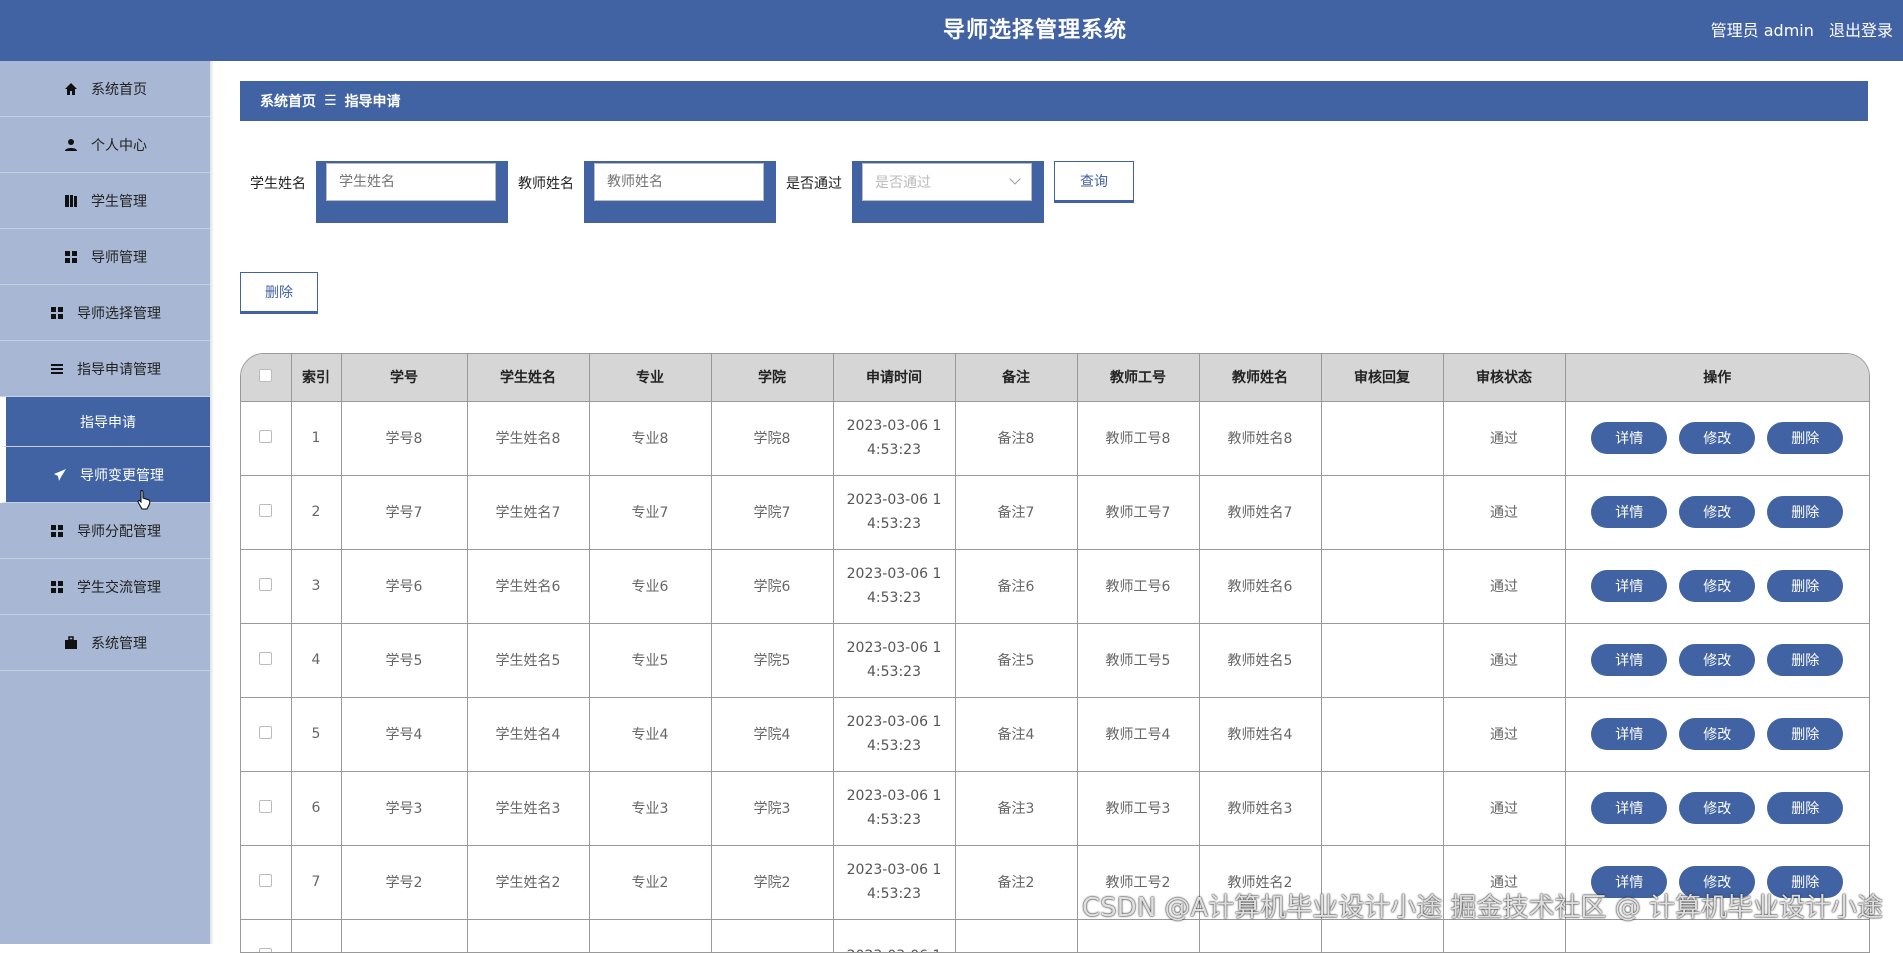  I want to click on index-cell, so click(316, 936).